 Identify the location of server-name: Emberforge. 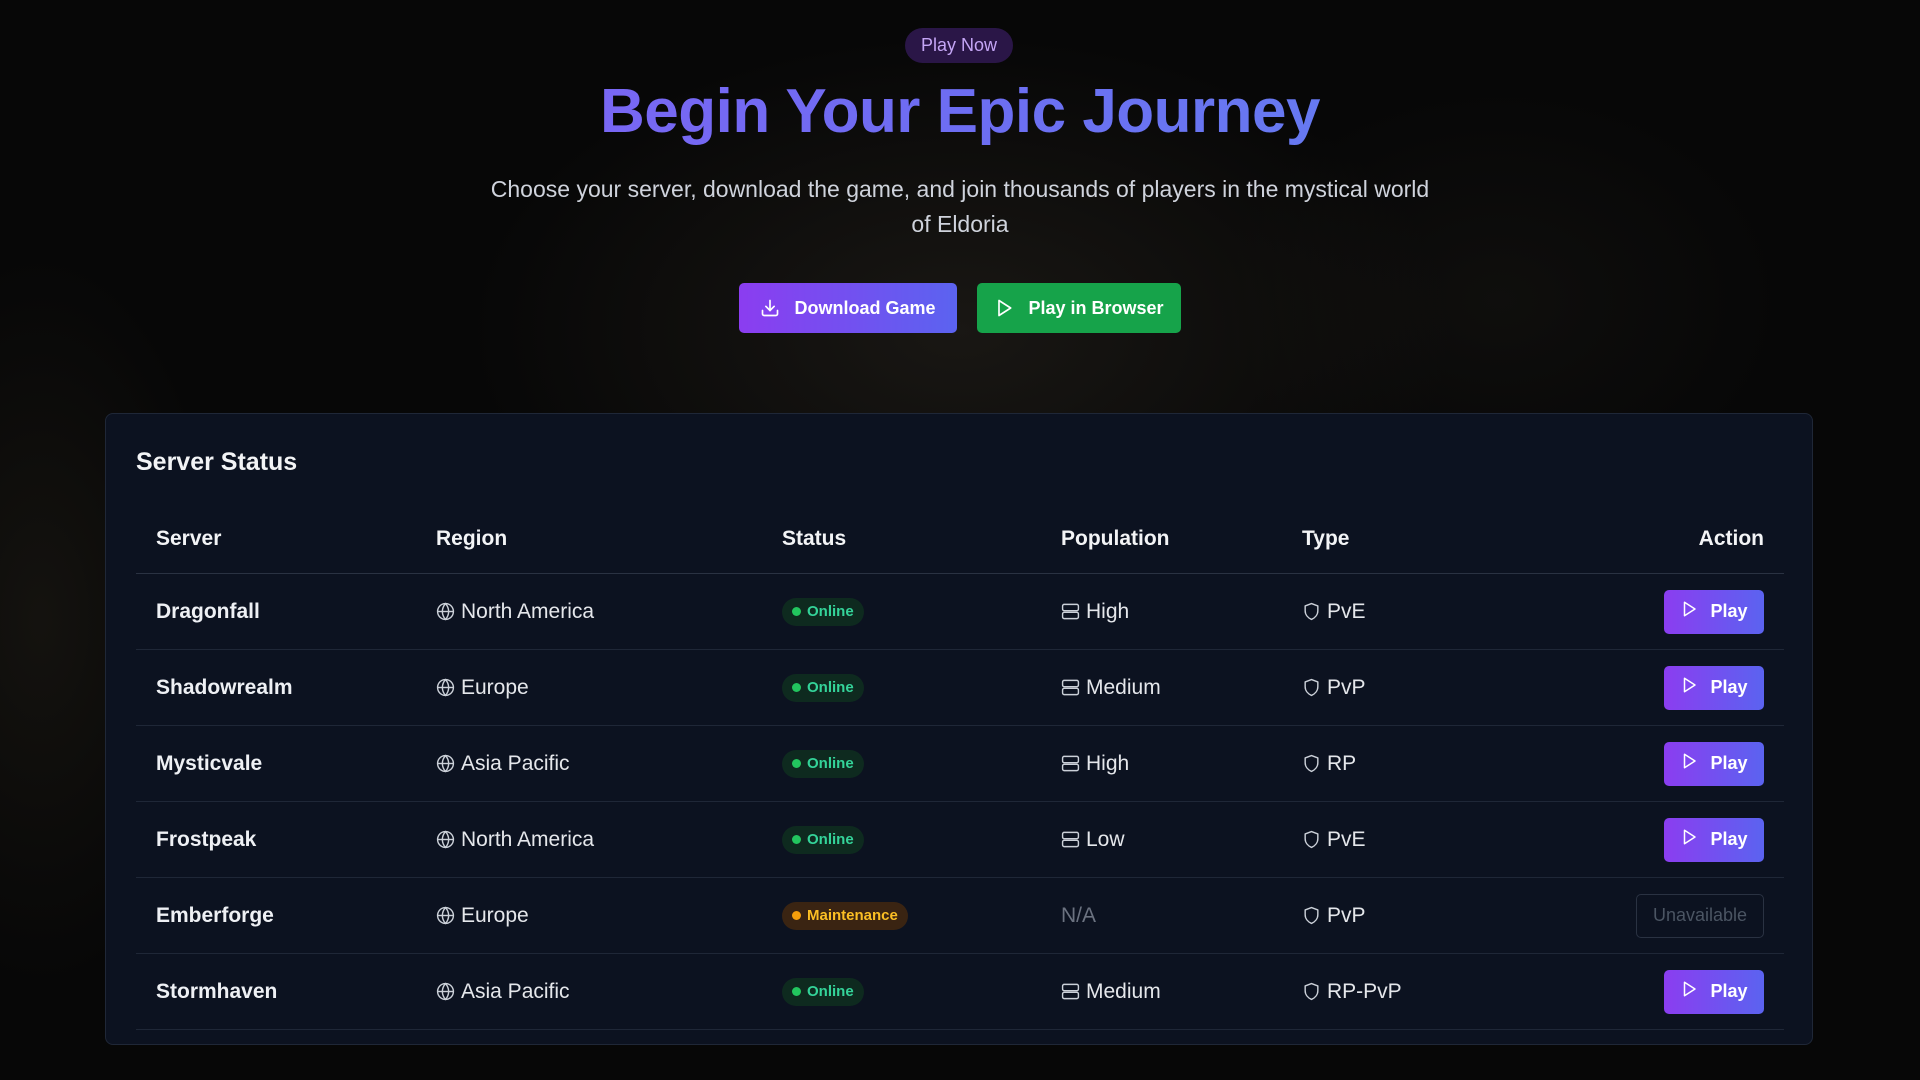
(215, 915).